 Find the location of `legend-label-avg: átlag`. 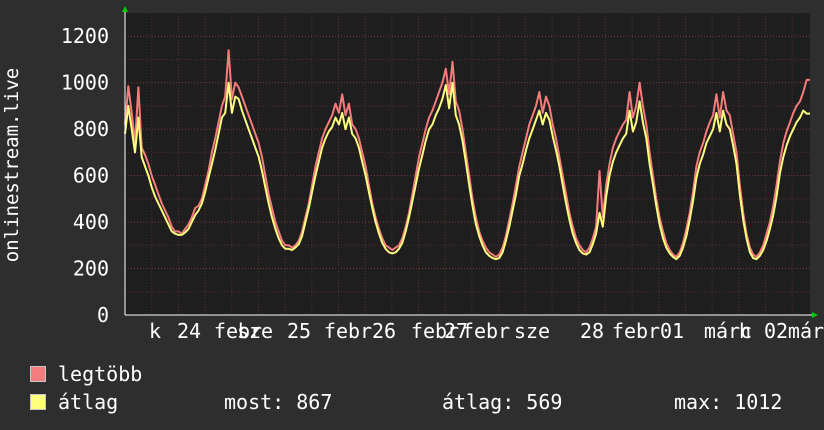

legend-label-avg: átlag is located at coordinates (88, 402).